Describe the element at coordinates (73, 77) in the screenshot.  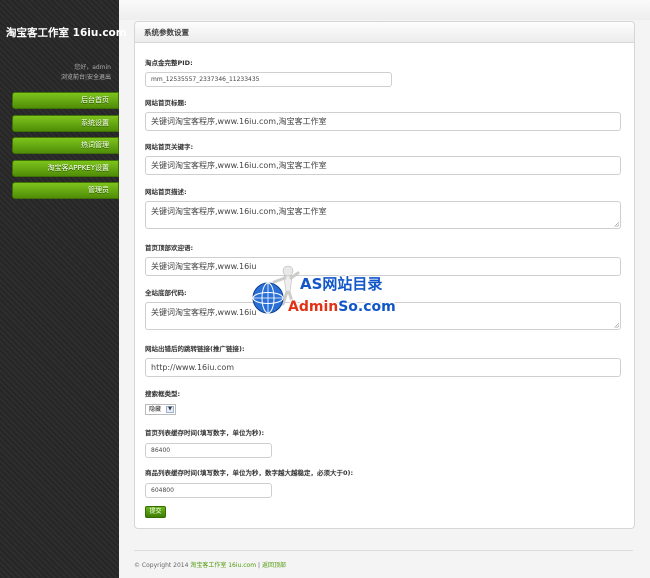
I see `view-site-link: 浏览前台` at that location.